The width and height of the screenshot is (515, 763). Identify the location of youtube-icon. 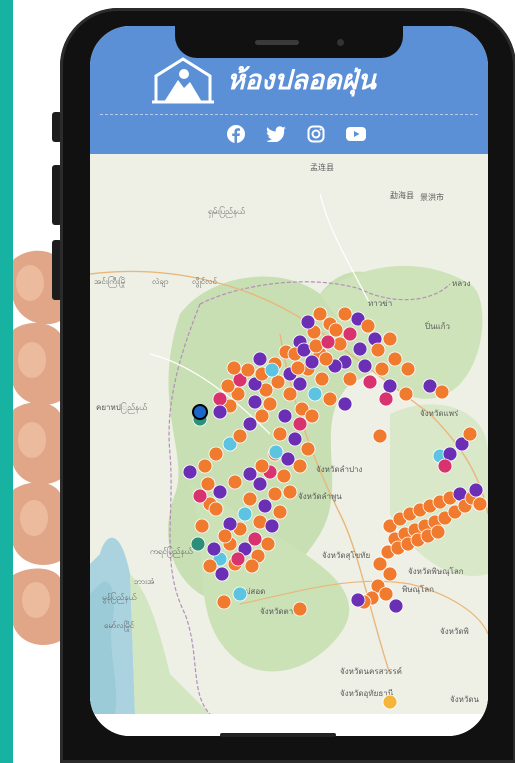
(356, 134).